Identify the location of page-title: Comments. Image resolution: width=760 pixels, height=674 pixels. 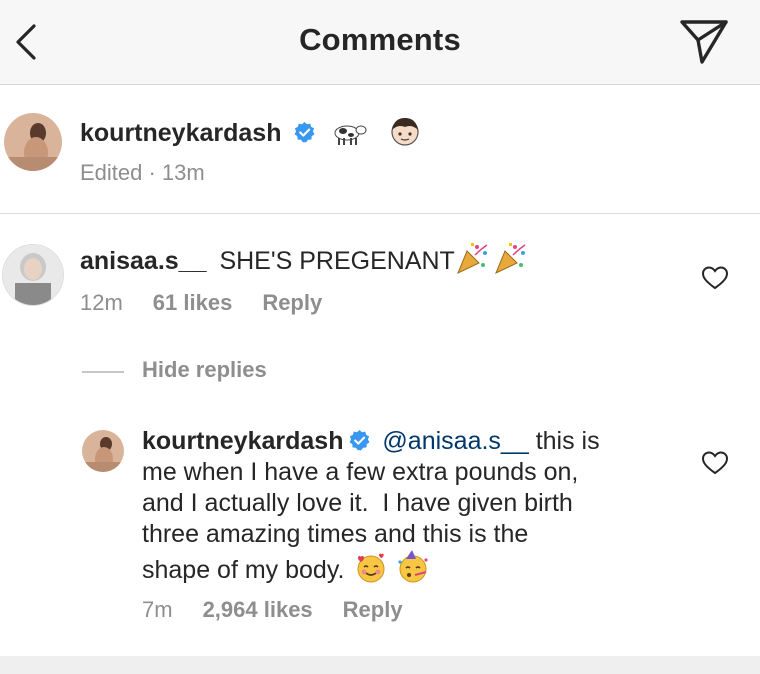
(380, 39).